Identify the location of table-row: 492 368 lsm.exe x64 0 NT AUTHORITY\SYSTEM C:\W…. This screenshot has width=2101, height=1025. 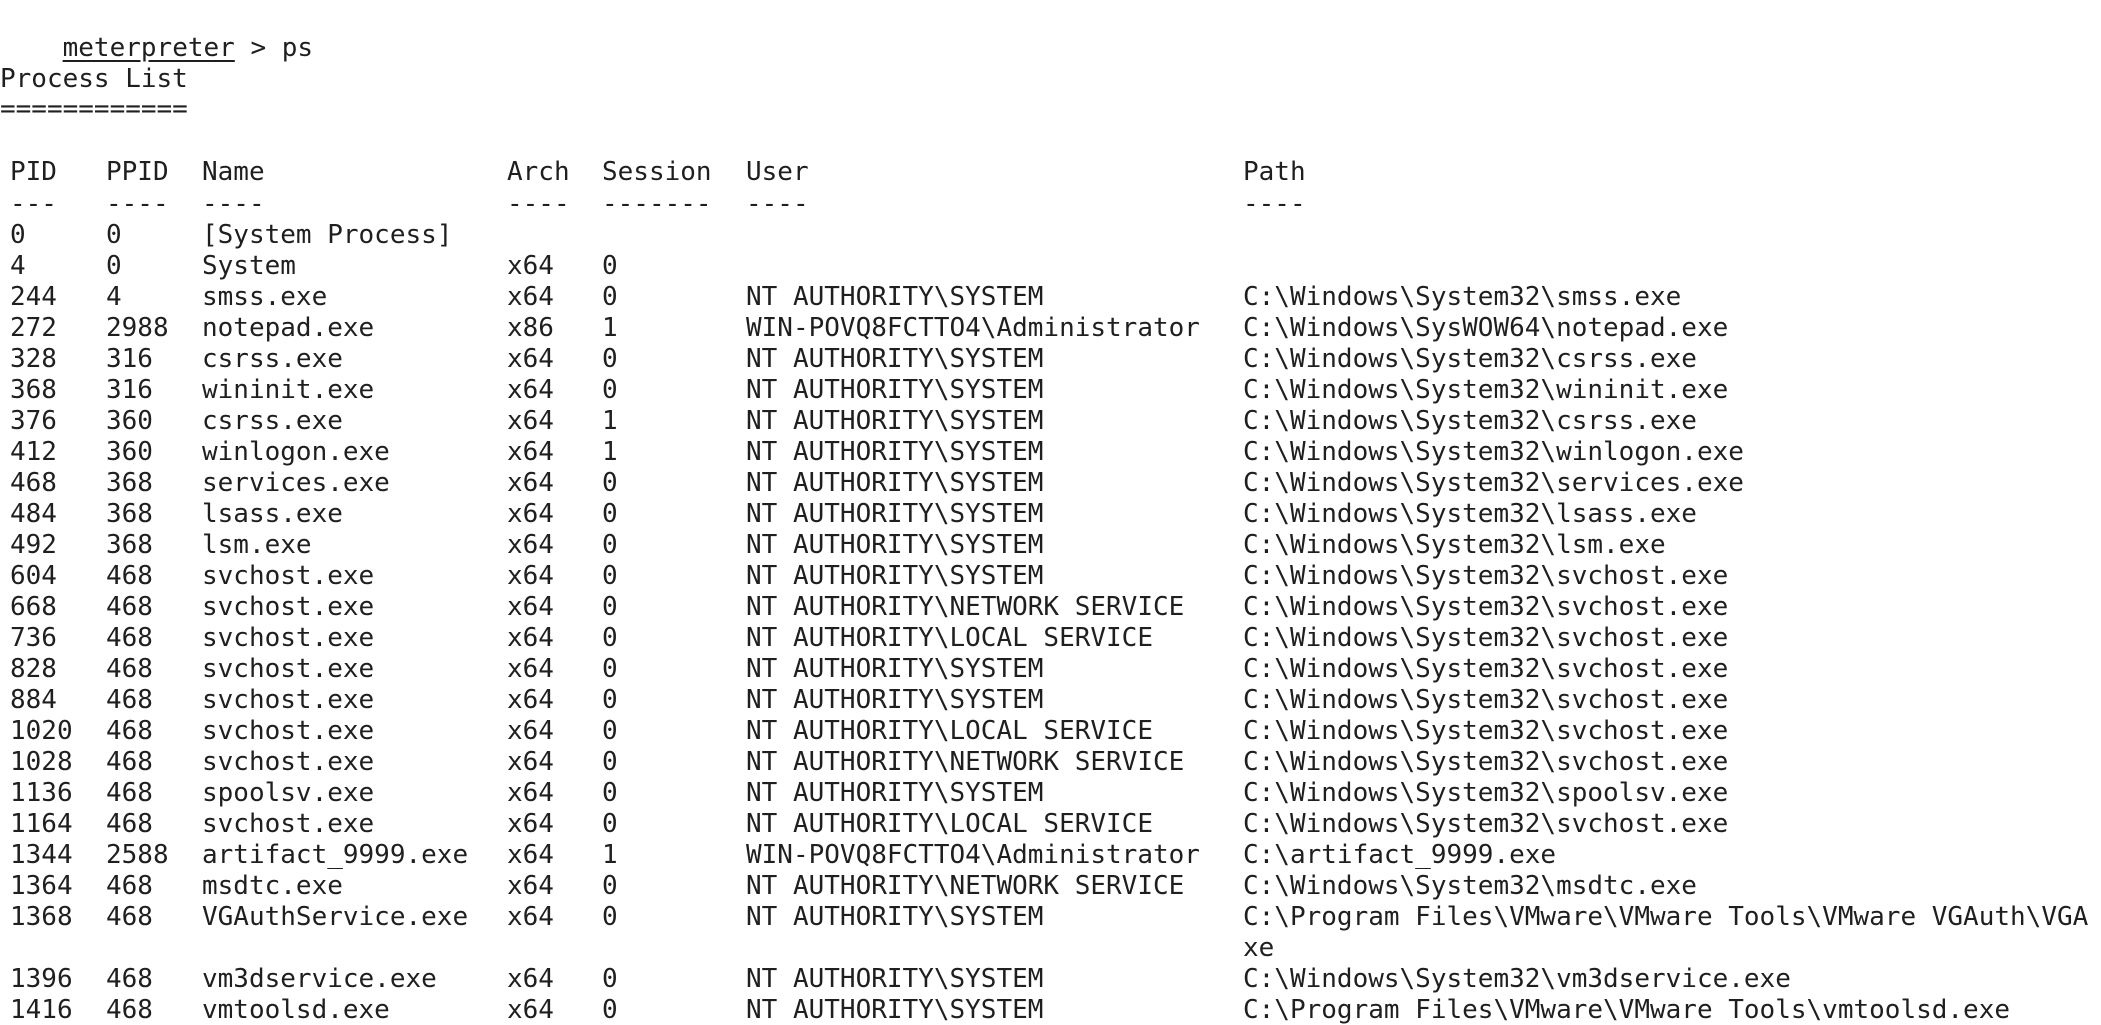
(1050, 545).